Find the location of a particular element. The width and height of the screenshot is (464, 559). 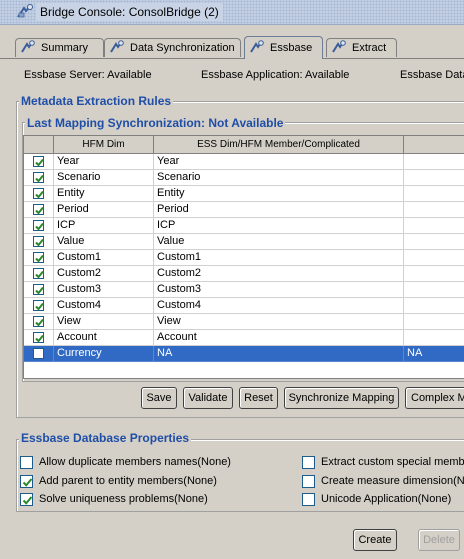

column-header-extra is located at coordinates (434, 145).